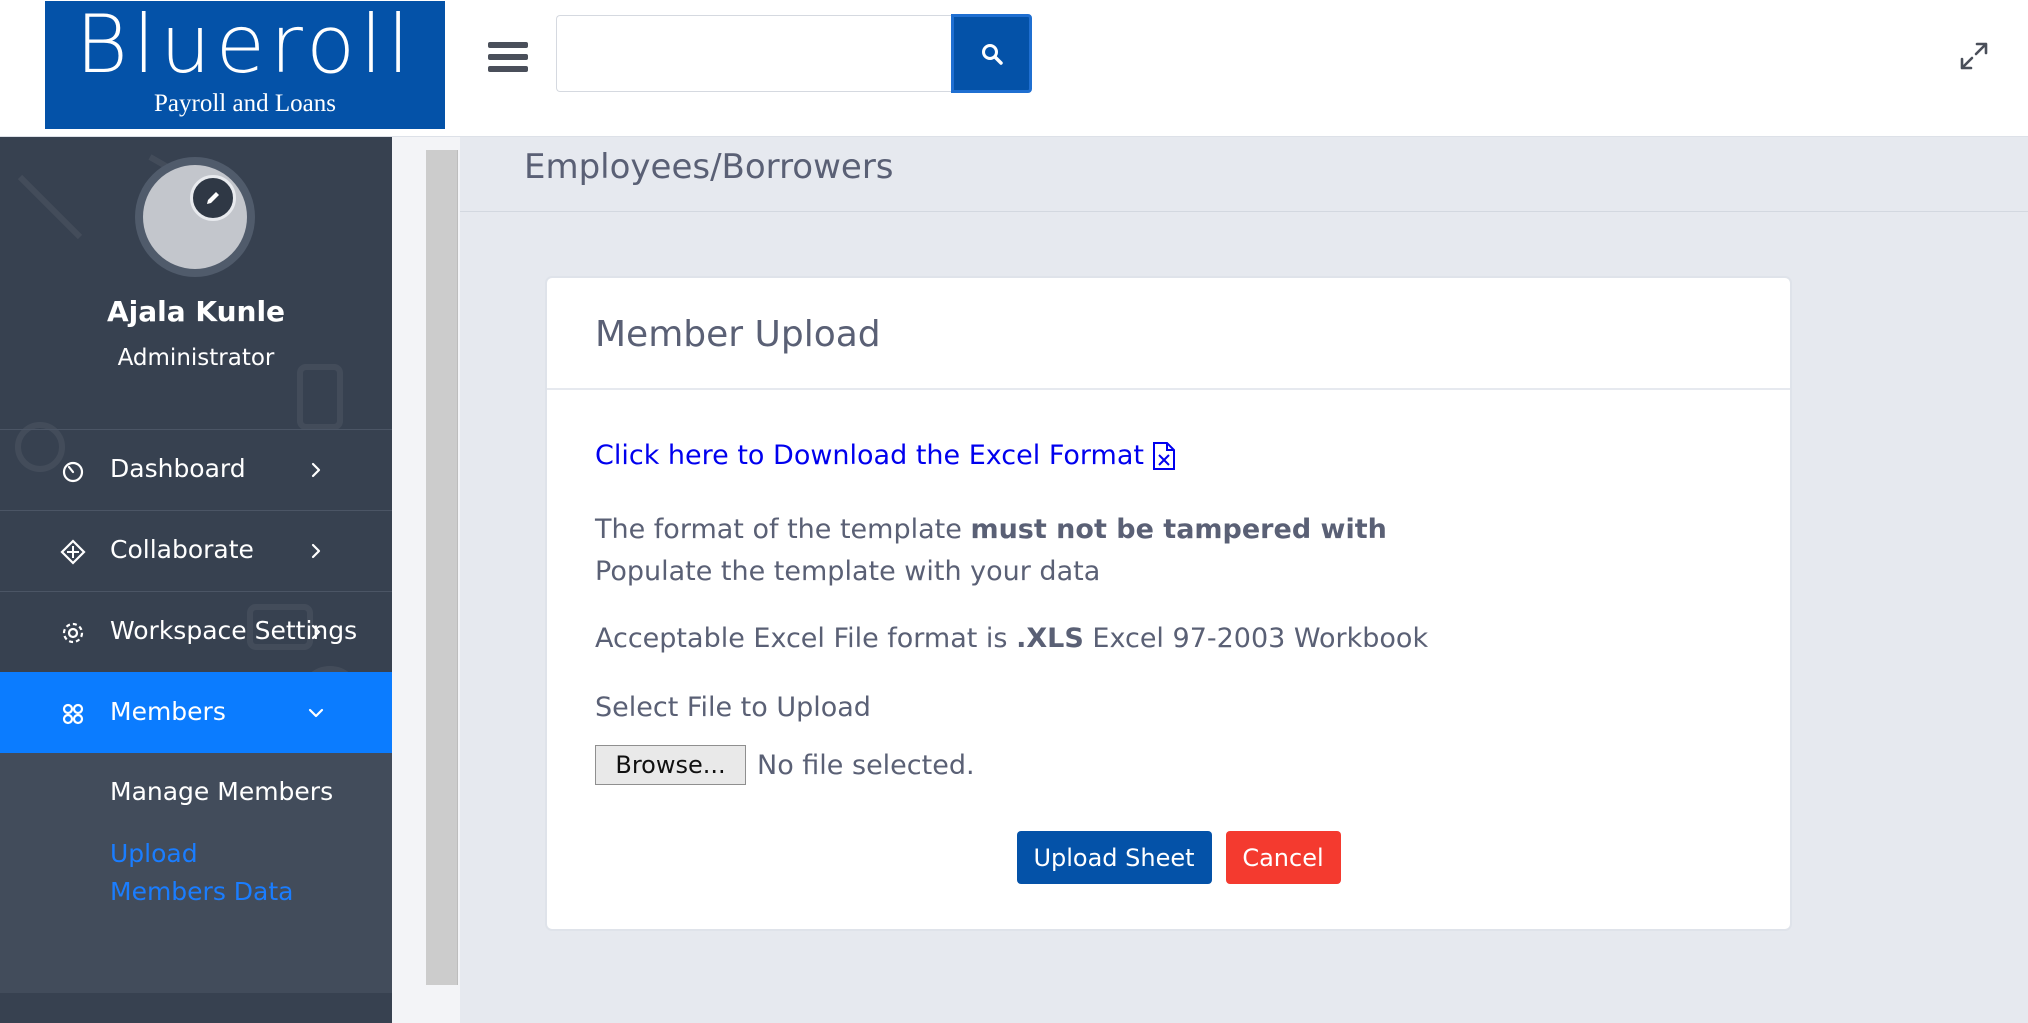 The height and width of the screenshot is (1023, 2028). Describe the element at coordinates (709, 167) in the screenshot. I see `page-title: Employees/Borrowers` at that location.